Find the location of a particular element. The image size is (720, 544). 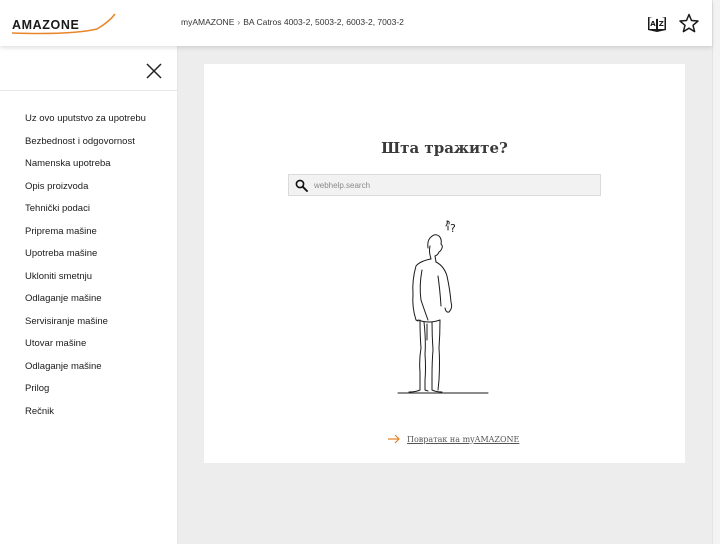

sidebar-item-upotreba-masine: Upotreba mašine is located at coordinates (88, 254).